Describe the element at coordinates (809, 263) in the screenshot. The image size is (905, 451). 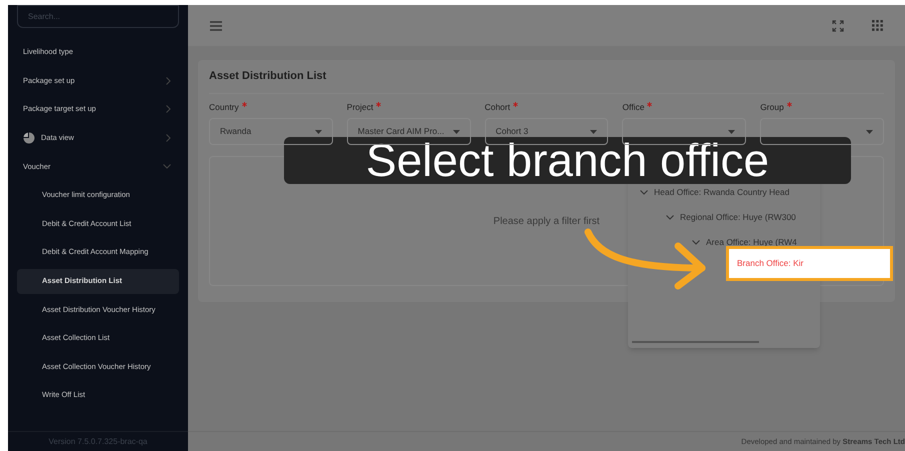
I see `tree-item: Branch Office: Kir` at that location.